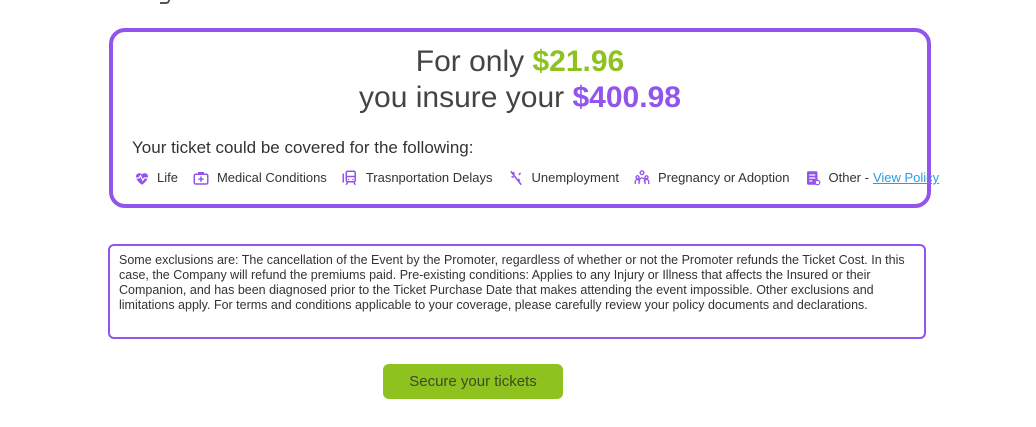  I want to click on coverage-label: Trasnportation Delays, so click(429, 177).